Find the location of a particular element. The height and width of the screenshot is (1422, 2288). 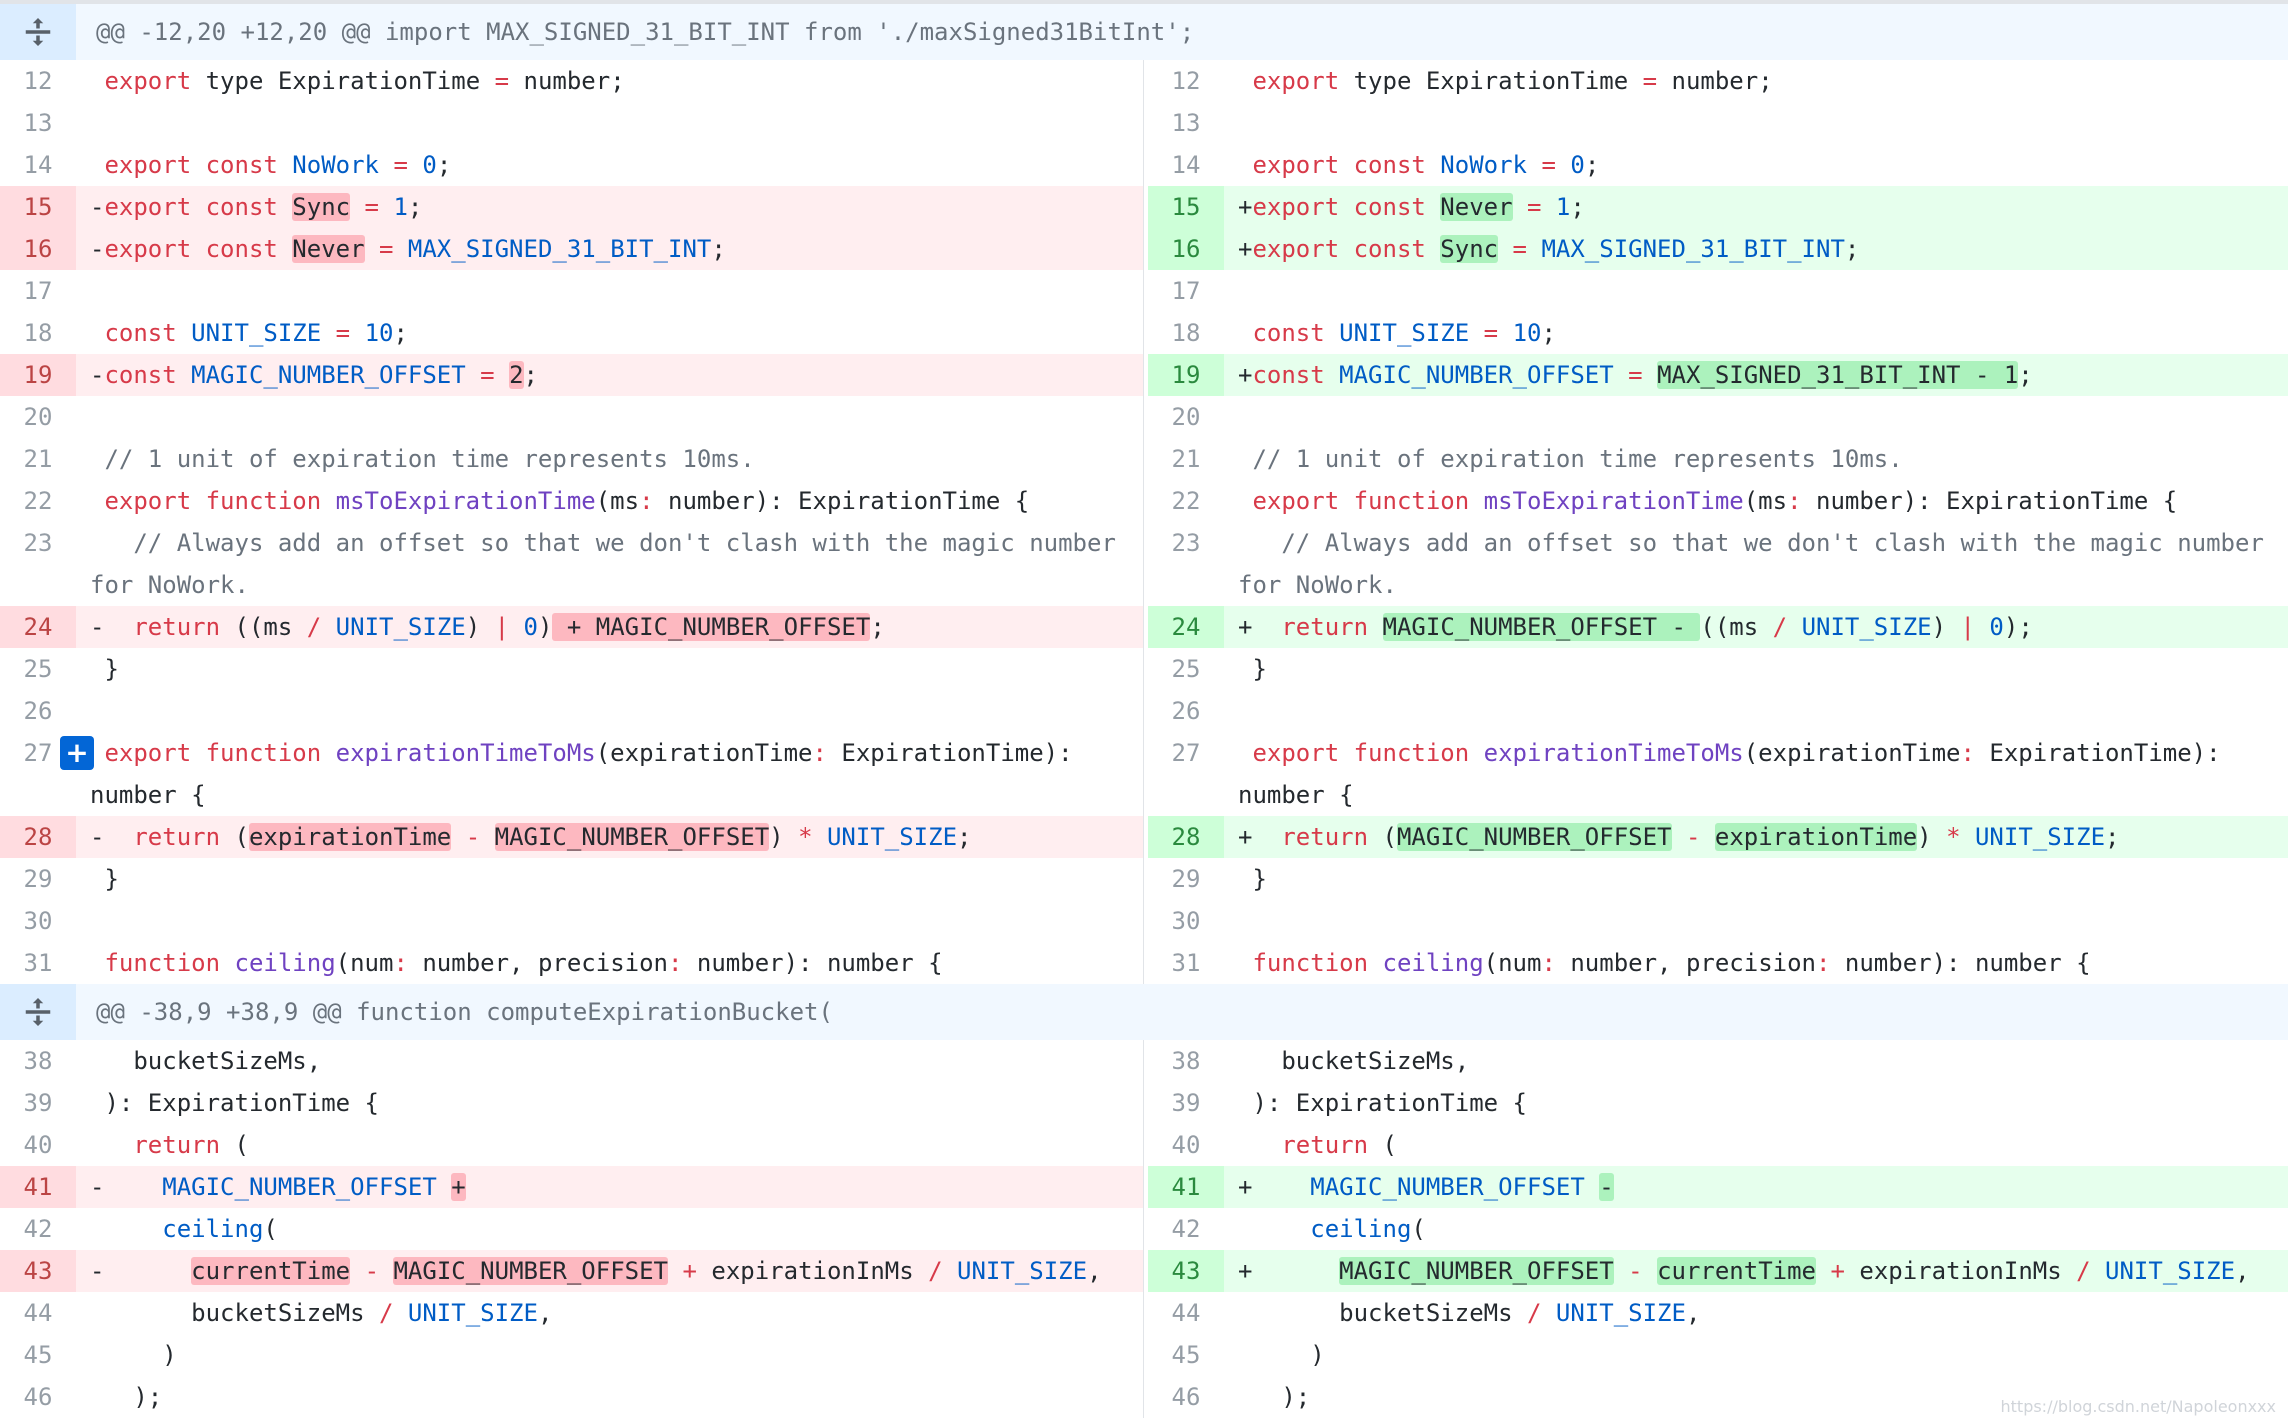

code-token: export const is located at coordinates (198, 207).